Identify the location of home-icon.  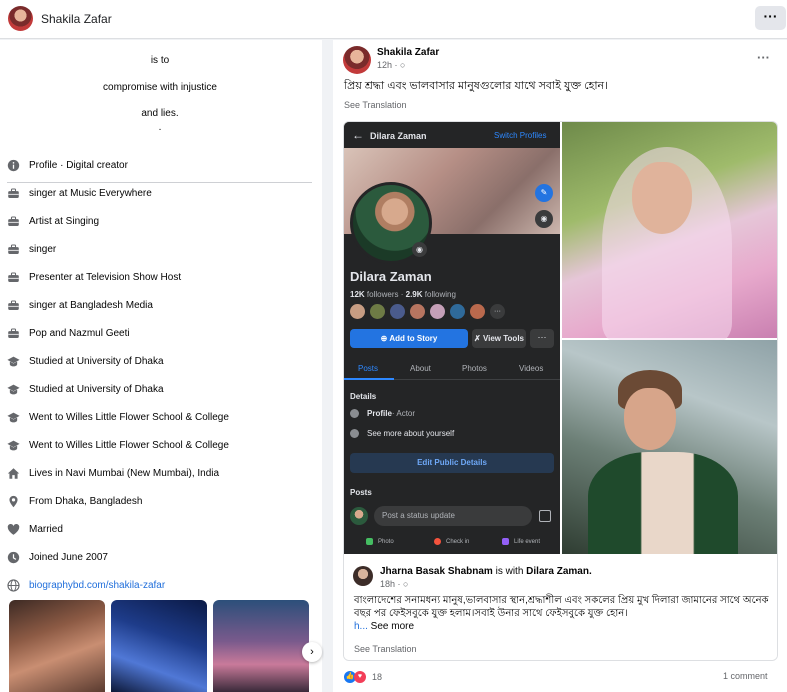
(13, 473).